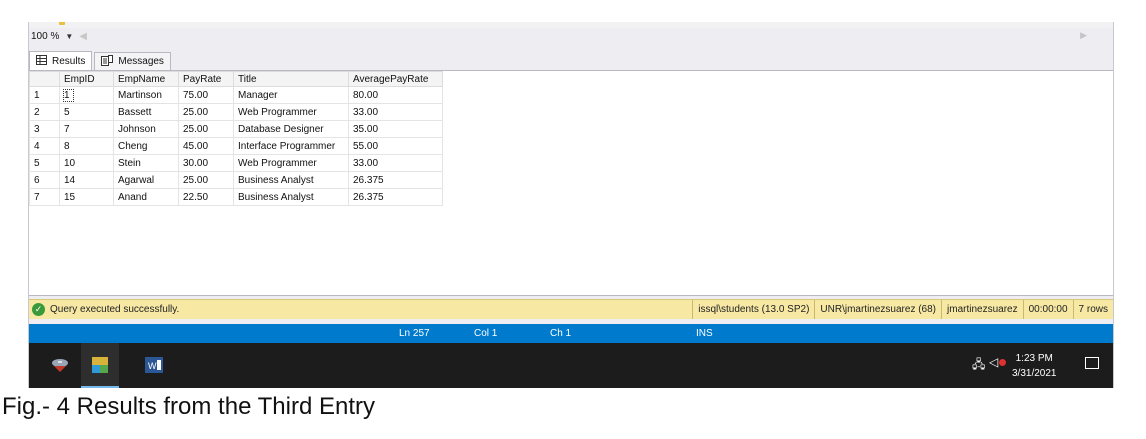  What do you see at coordinates (291, 95) in the screenshot?
I see `cell-title: Manager` at bounding box center [291, 95].